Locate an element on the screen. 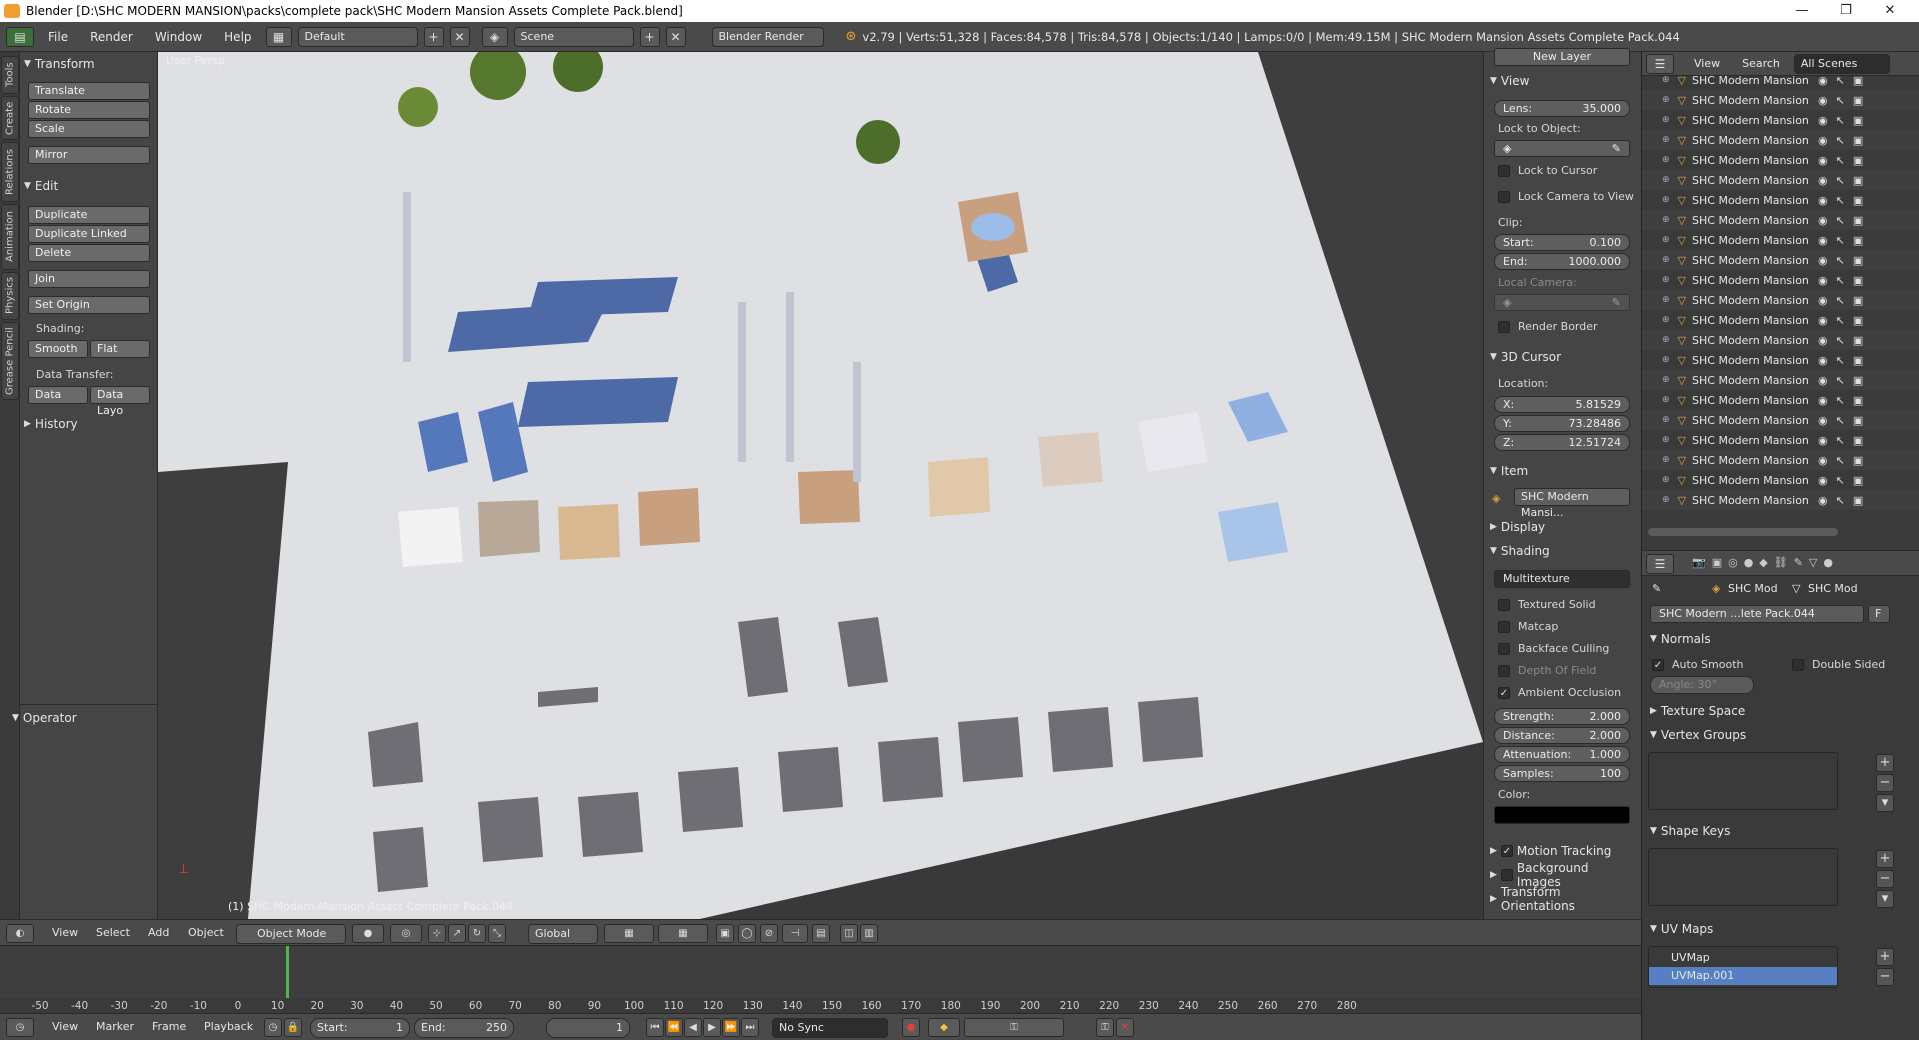 Image resolution: width=1919 pixels, height=1040 pixels. 3d-cursor-panel-header: ▼ 3D Cursor is located at coordinates (1563, 357).